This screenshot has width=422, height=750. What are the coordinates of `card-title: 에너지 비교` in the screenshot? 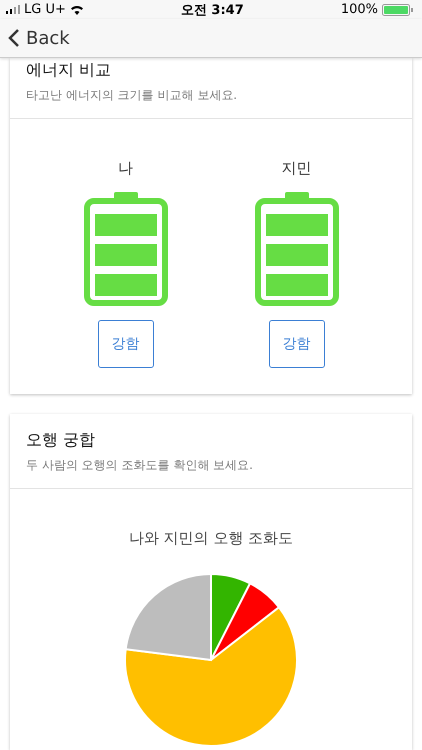 It's located at (69, 70).